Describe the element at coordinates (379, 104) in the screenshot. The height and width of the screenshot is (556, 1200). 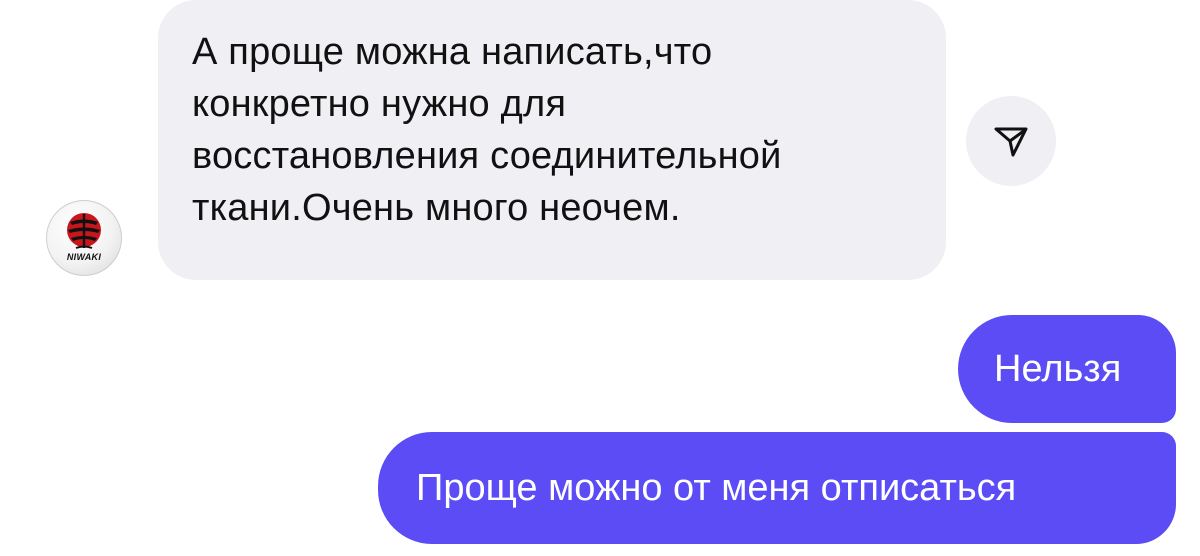
I see `incoming-message-line: конкретно нужно для` at that location.